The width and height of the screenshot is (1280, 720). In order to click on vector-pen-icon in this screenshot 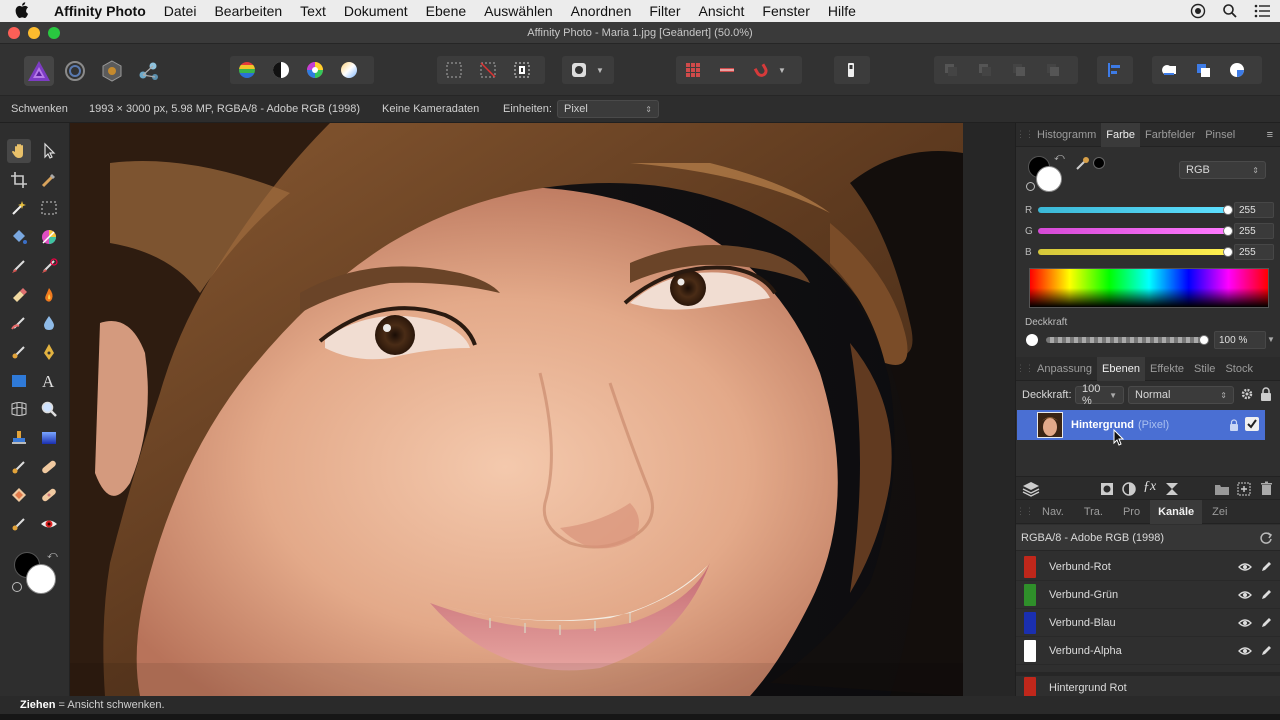, I will do `click(49, 352)`.